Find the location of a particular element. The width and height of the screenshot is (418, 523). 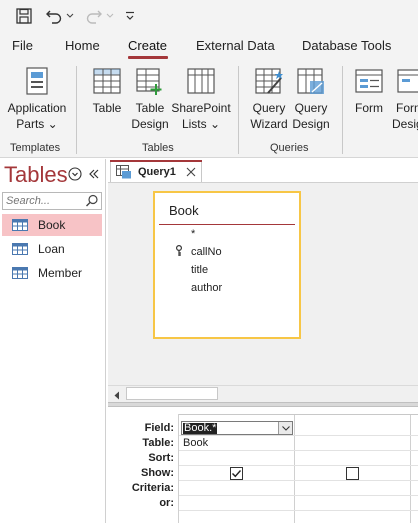

sharepoint-lists-button: SharePoint Lists ⌄ is located at coordinates (201, 99).